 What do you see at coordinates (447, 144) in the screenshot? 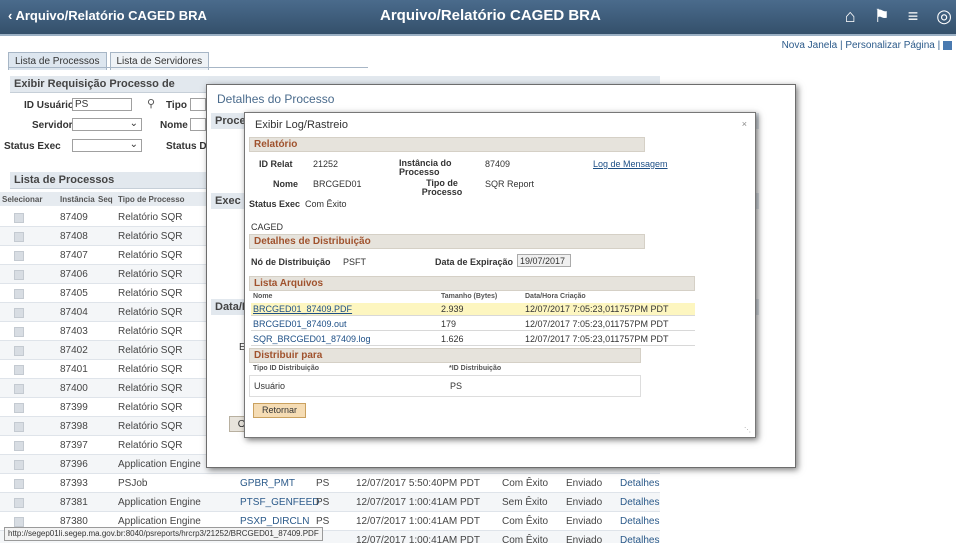
I see `report-section-header: Relatório` at bounding box center [447, 144].